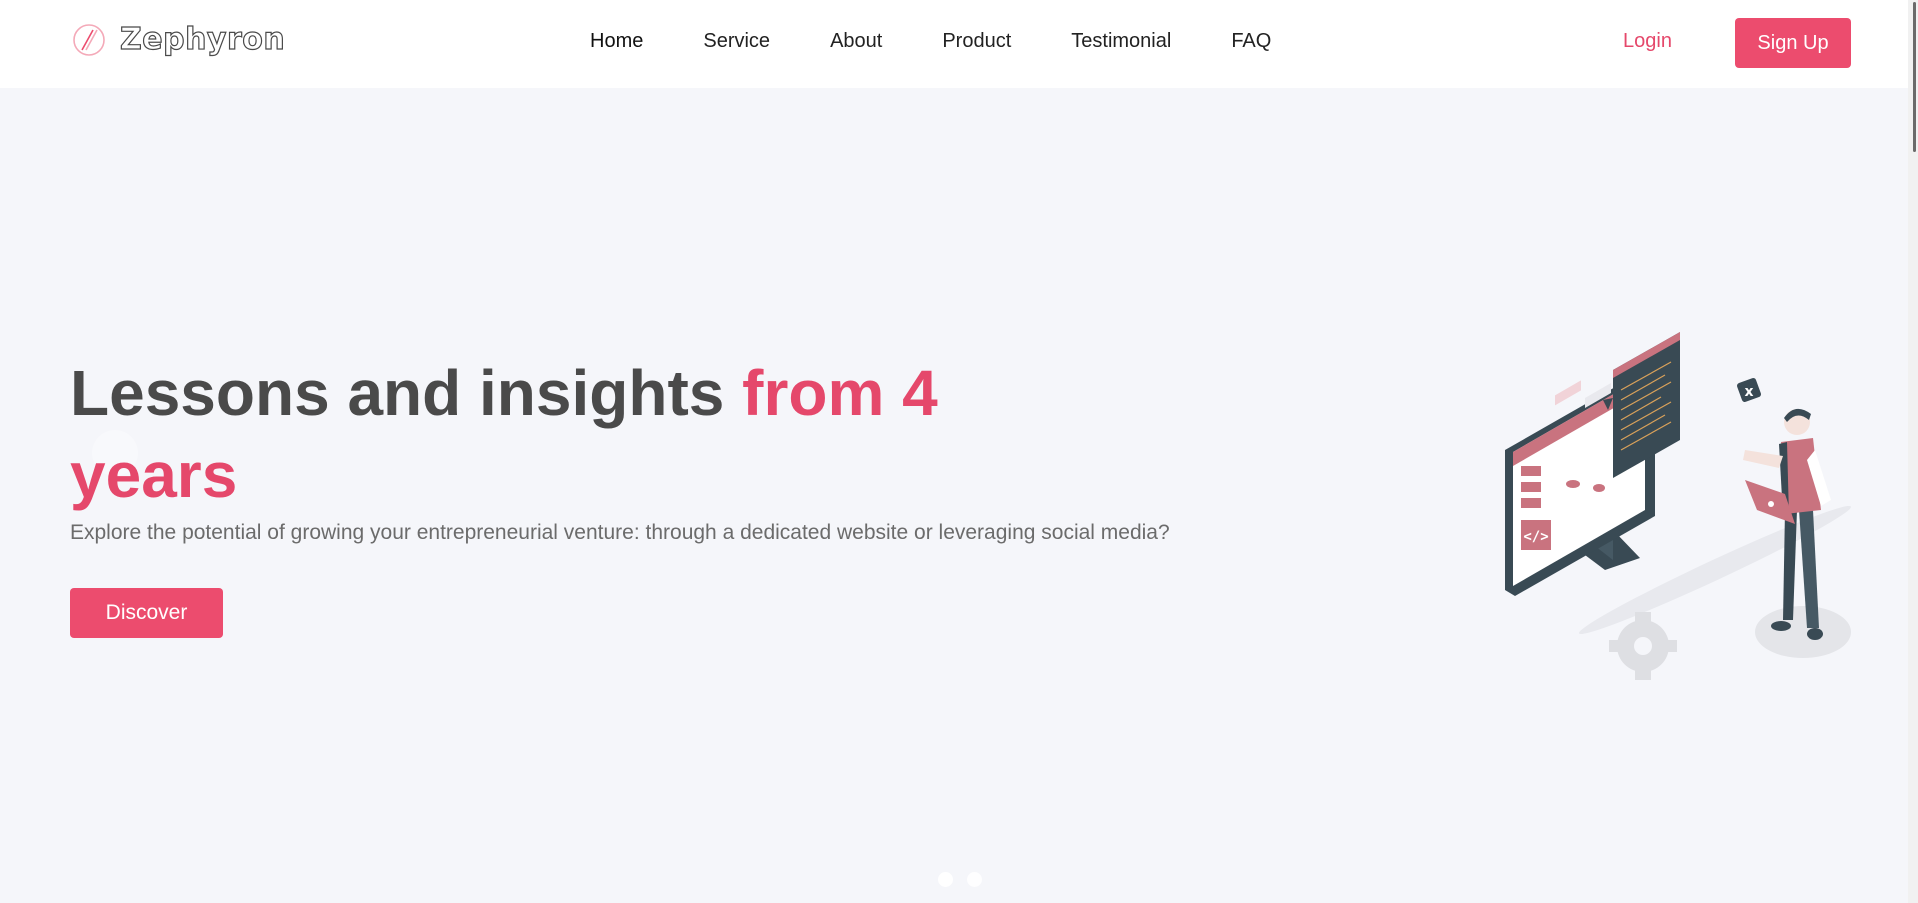  Describe the element at coordinates (1647, 41) in the screenshot. I see `login-link: Login` at that location.